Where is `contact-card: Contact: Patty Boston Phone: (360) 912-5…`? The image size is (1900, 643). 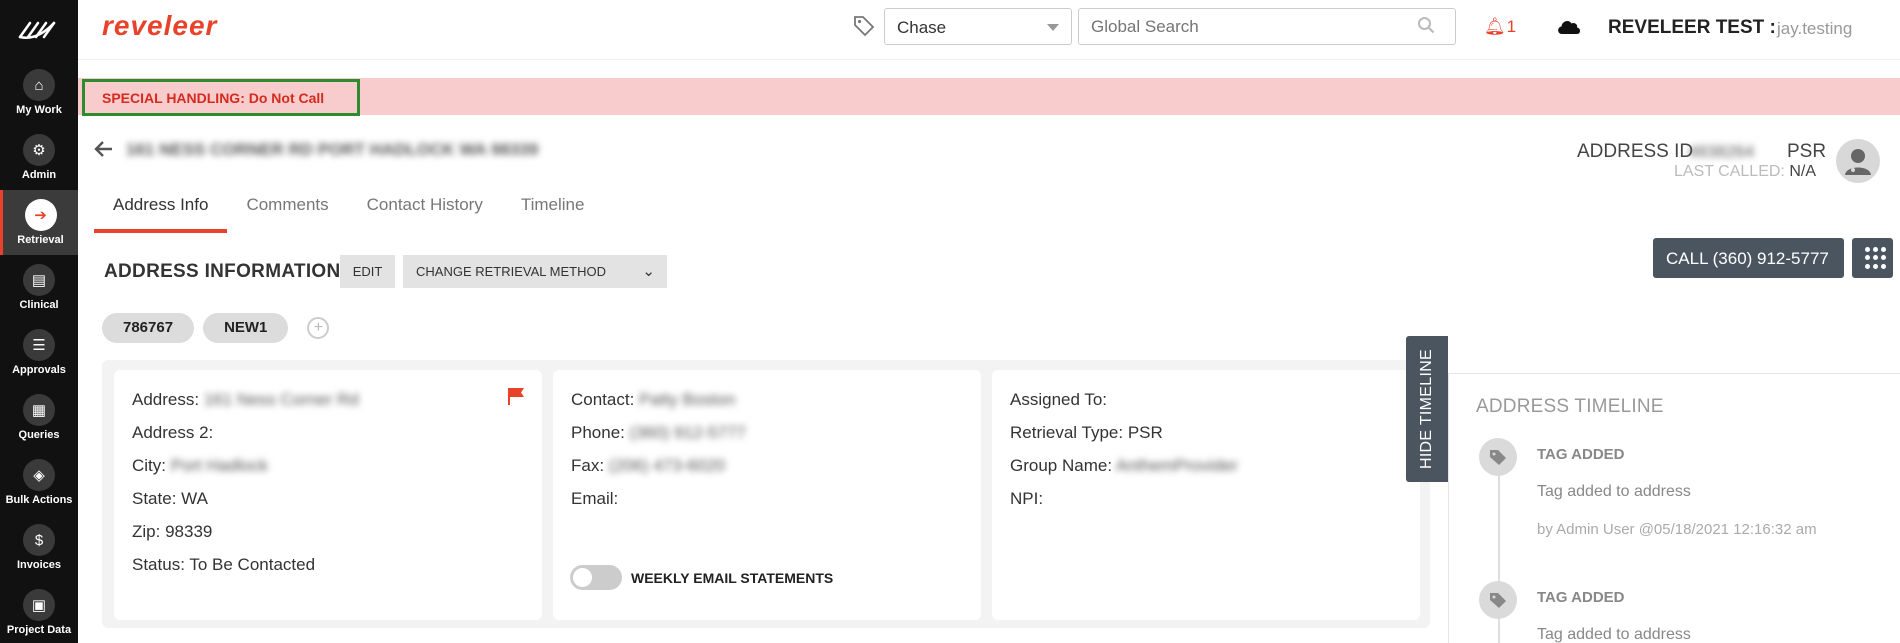
contact-card: Contact: Patty Boston Phone: (360) 912-5… is located at coordinates (767, 495).